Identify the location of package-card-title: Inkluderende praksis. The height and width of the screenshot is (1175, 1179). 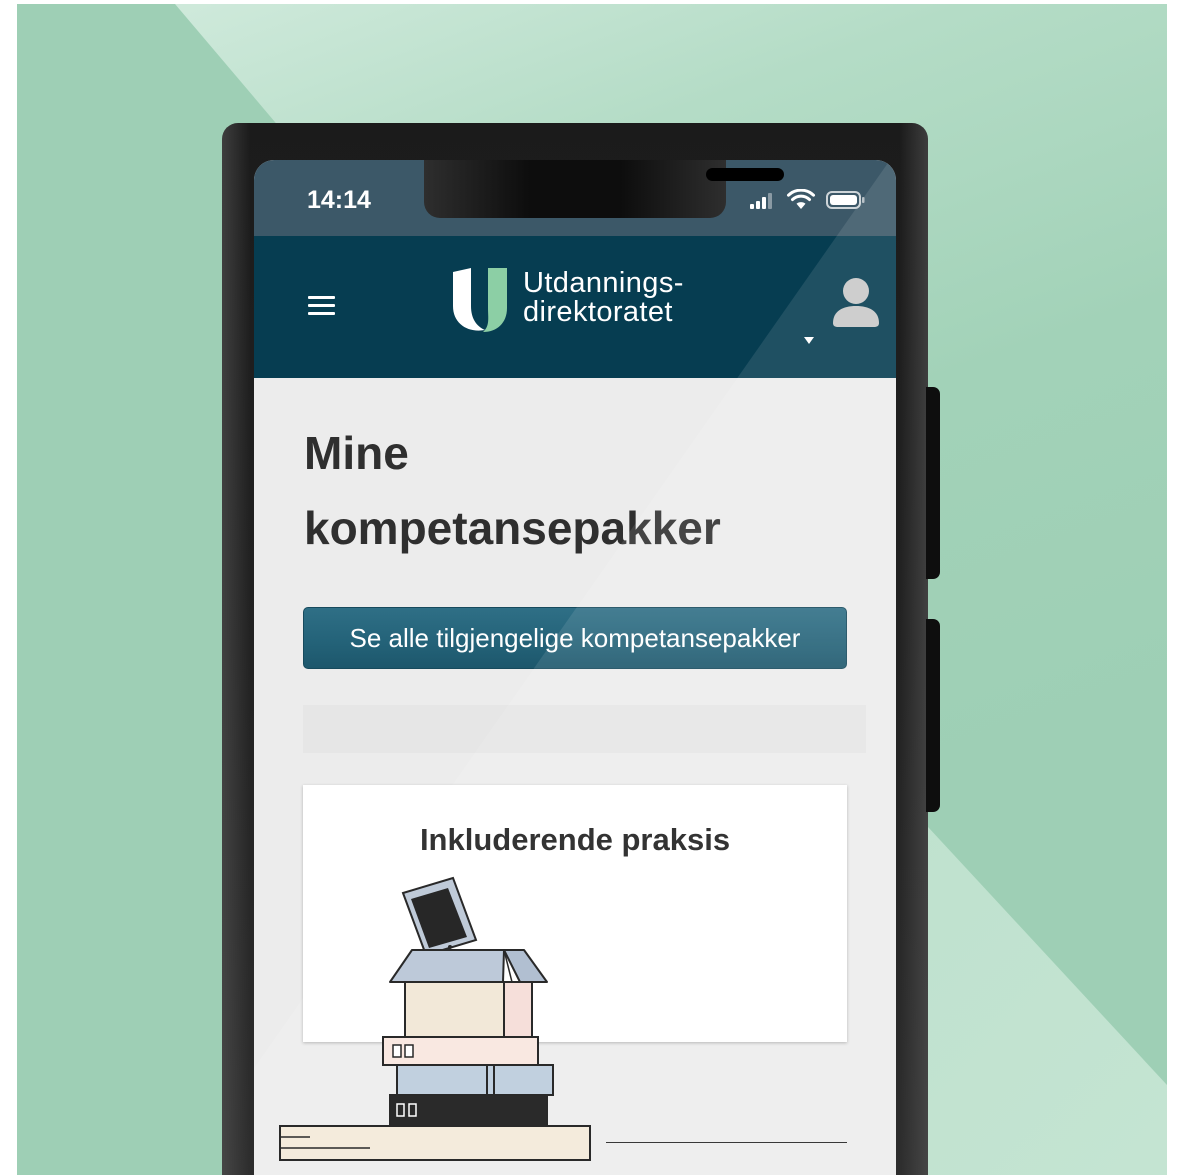
(575, 839).